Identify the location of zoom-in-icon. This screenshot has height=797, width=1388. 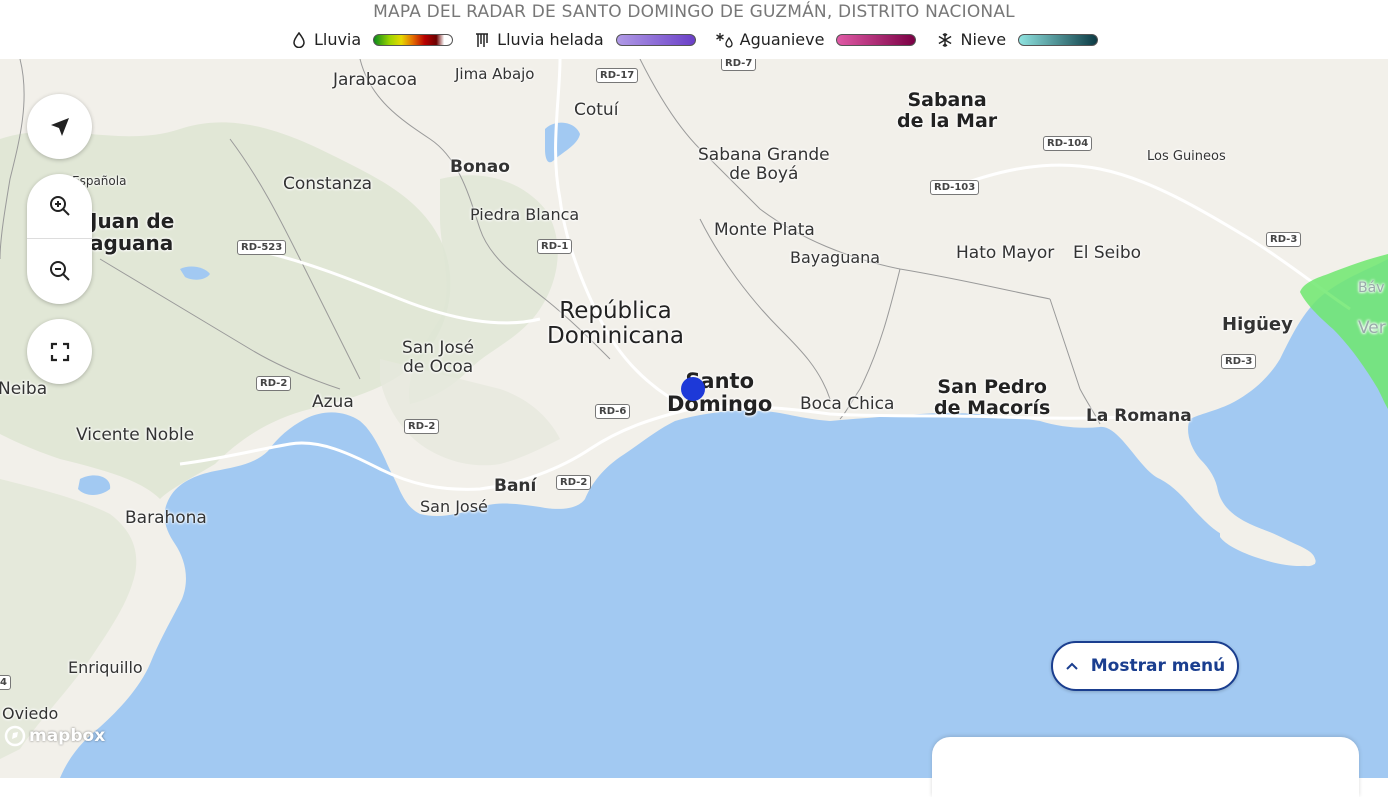
(59, 206).